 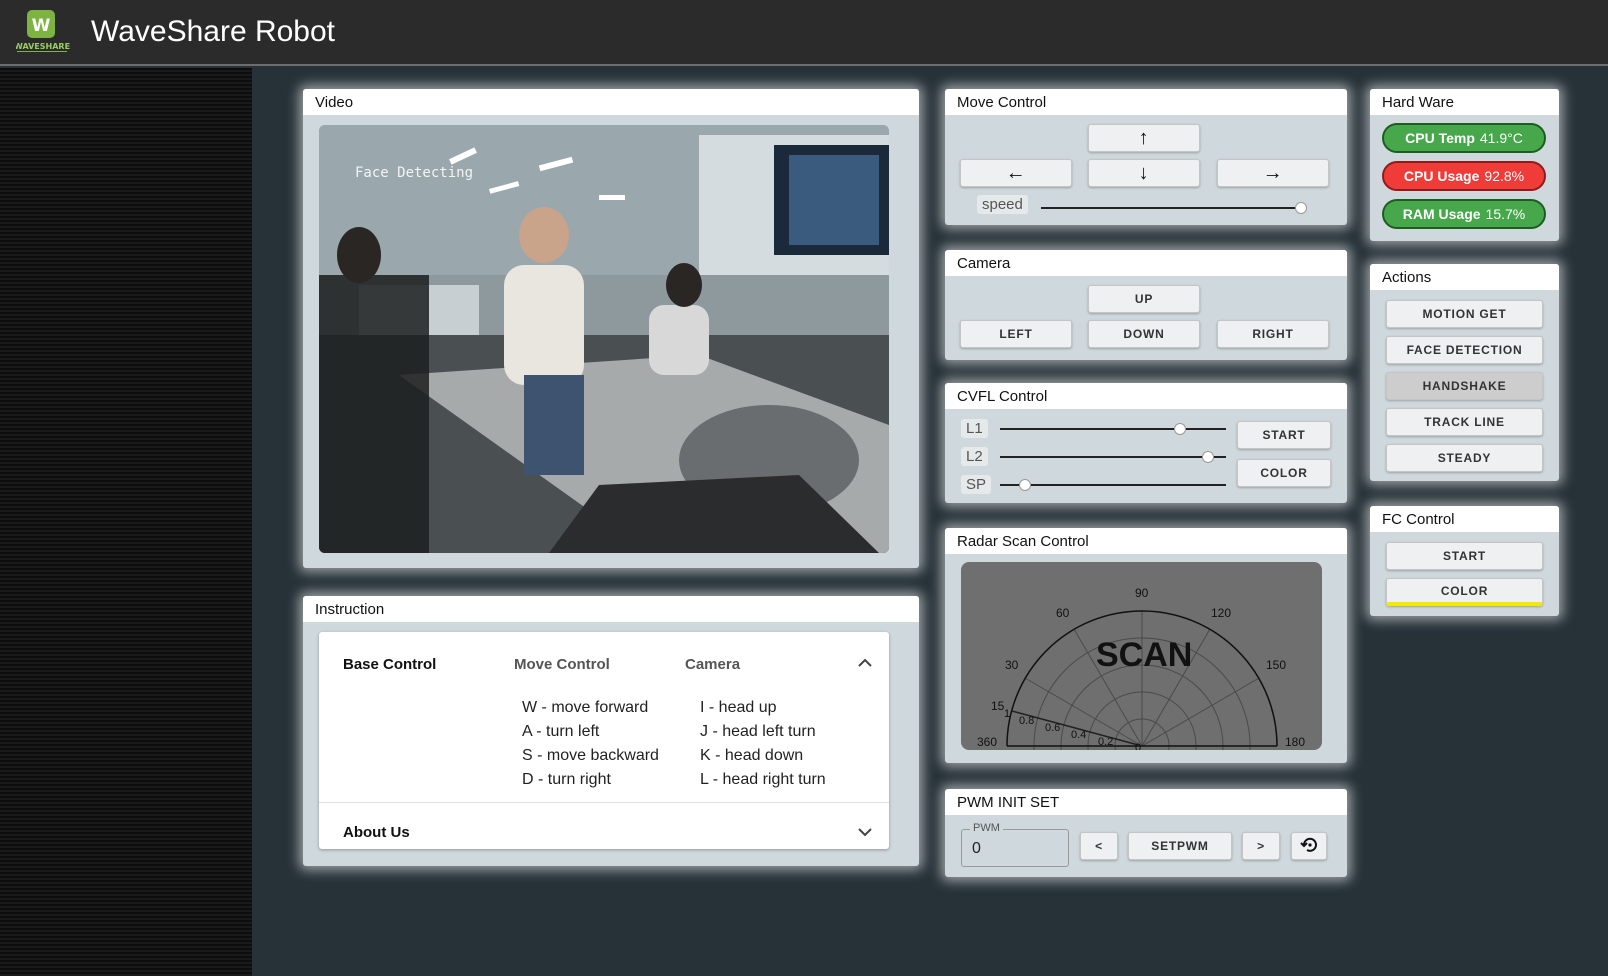 I want to click on speed-slider-thumb, so click(x=1301, y=208).